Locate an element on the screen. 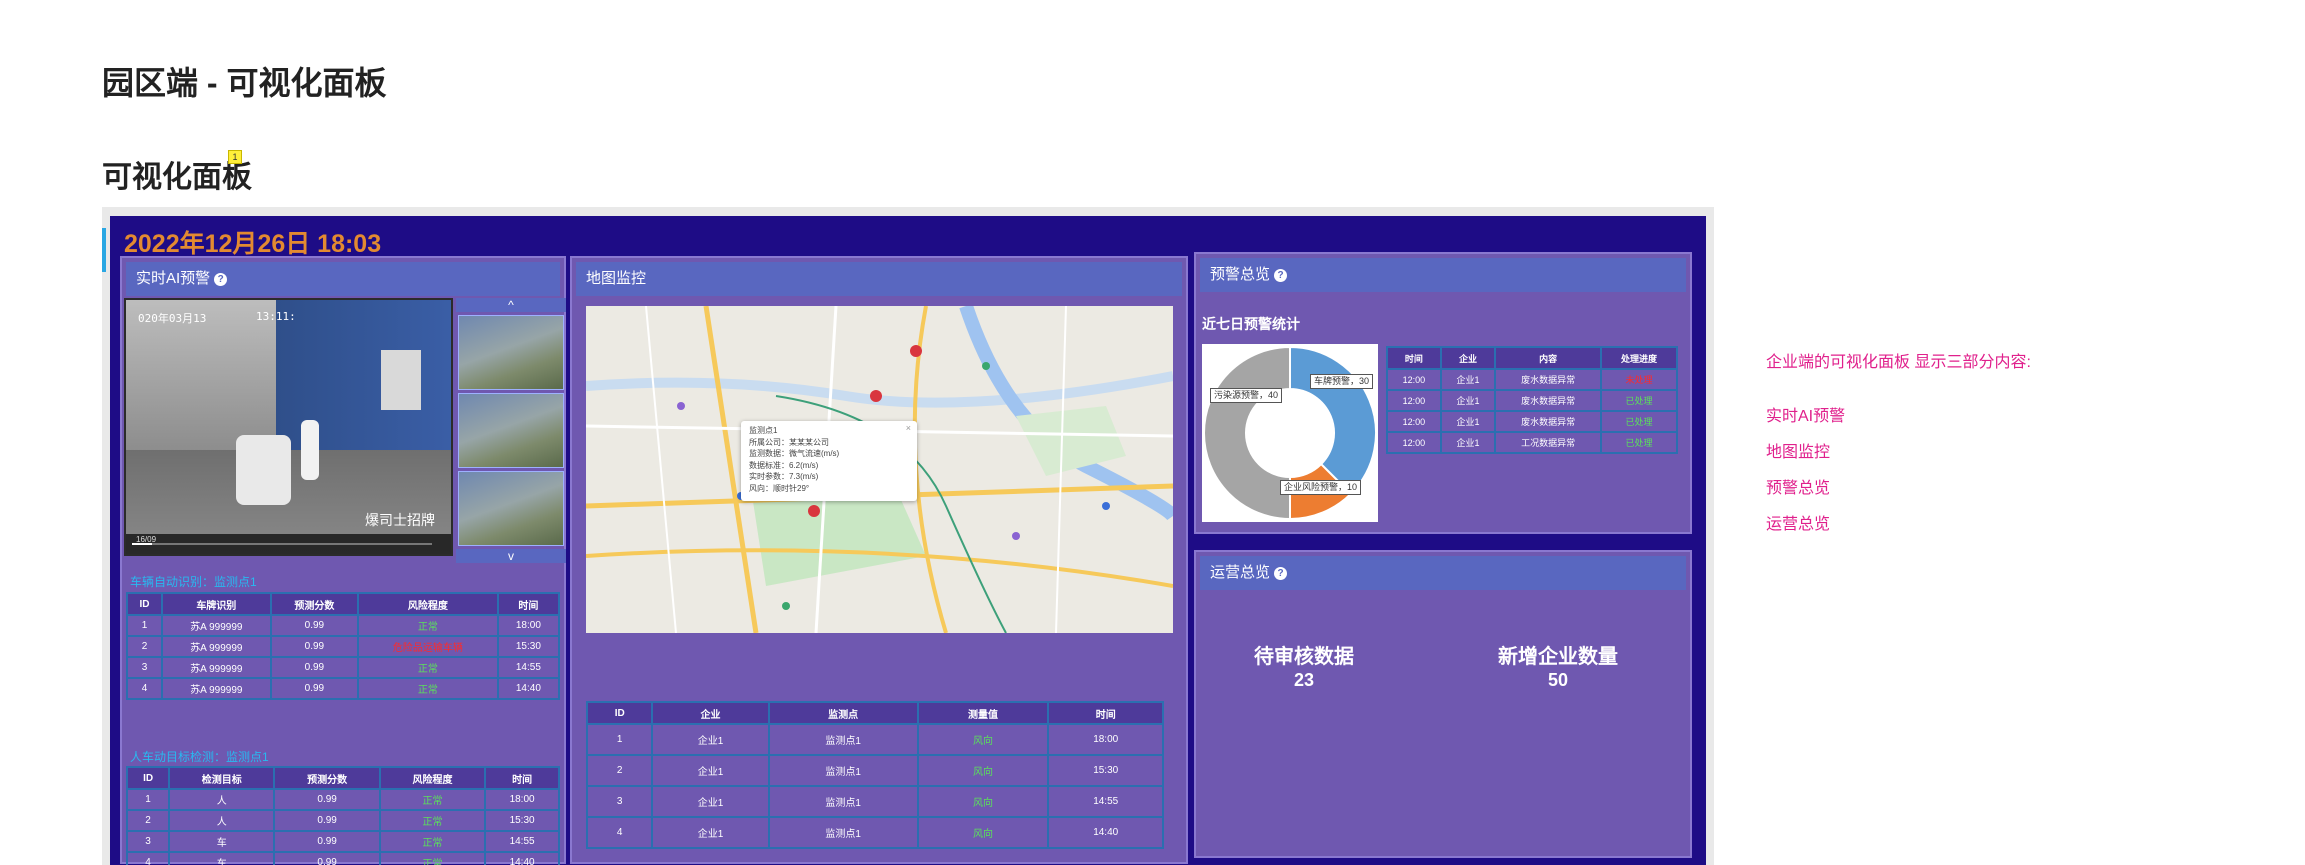 The image size is (2305, 865). table-row: 1 企业1 监测点1 风向 18:00 is located at coordinates (874, 739).